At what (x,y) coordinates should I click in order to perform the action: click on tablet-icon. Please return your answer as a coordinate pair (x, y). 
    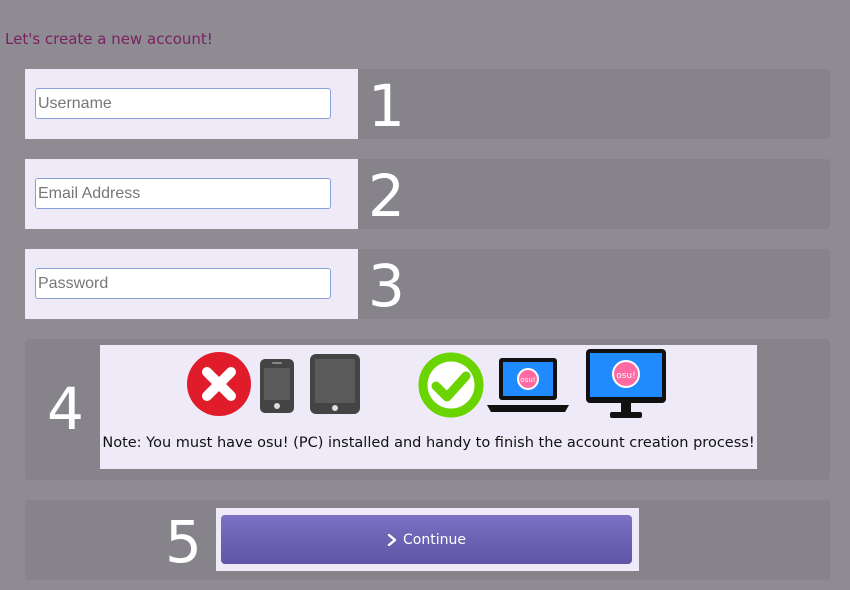
    Looking at the image, I should click on (335, 384).